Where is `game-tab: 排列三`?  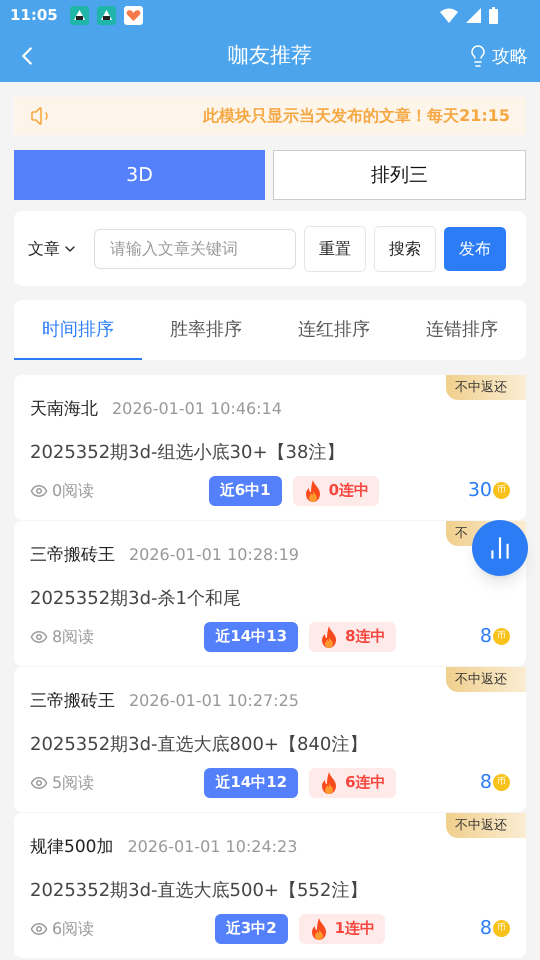
game-tab: 排列三 is located at coordinates (399, 175).